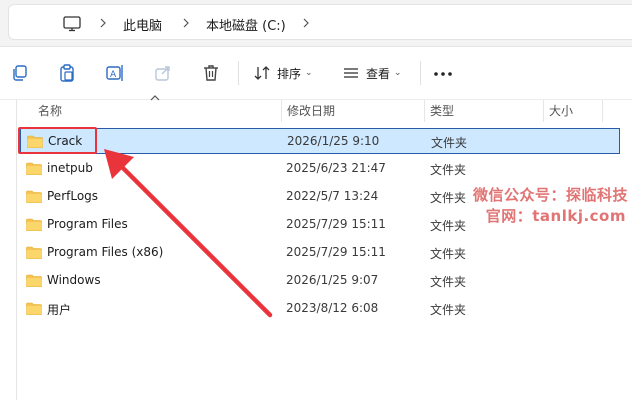 This screenshot has width=632, height=400. Describe the element at coordinates (561, 110) in the screenshot. I see `column-header-size: 大小` at that location.